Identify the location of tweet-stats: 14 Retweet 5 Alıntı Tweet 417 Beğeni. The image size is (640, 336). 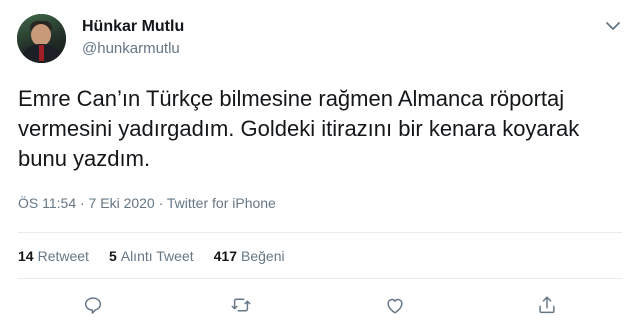
(161, 256).